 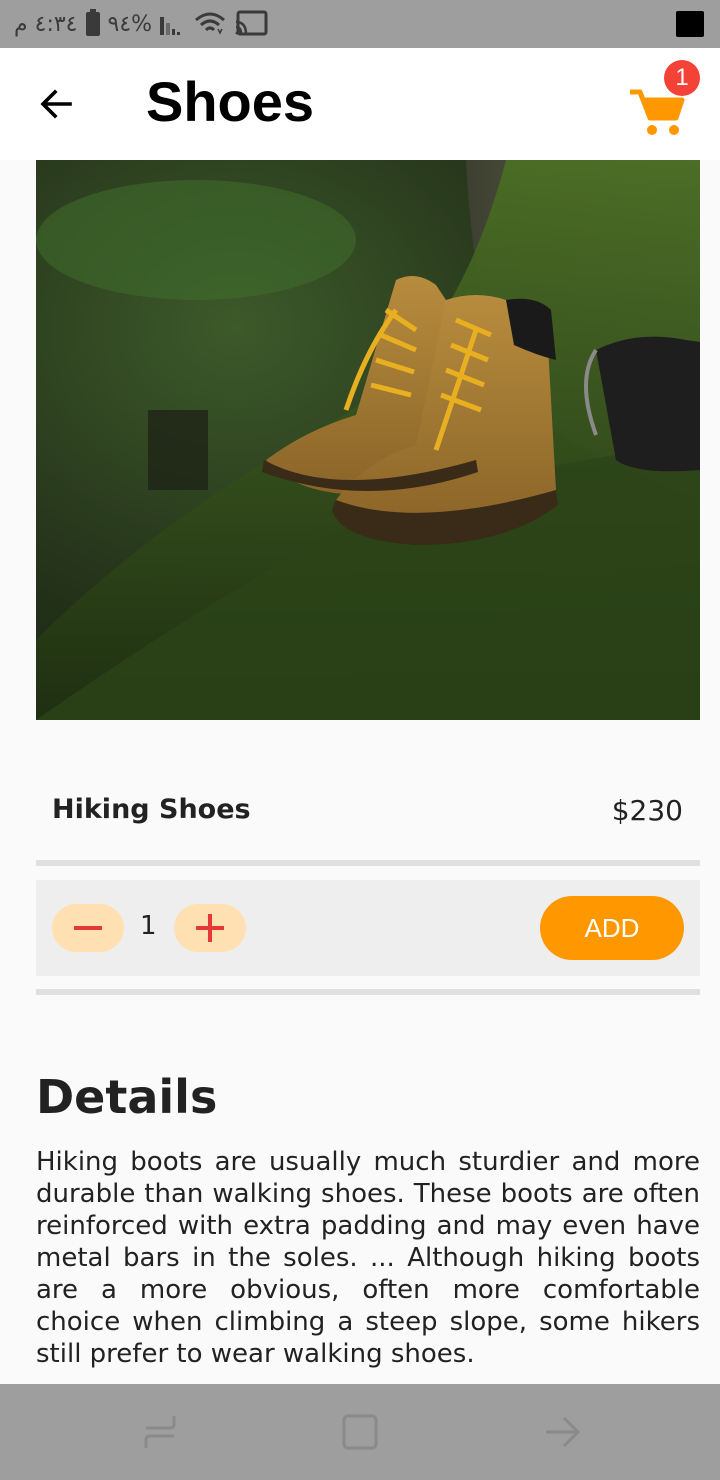 I want to click on details-heading: Details, so click(x=127, y=1097).